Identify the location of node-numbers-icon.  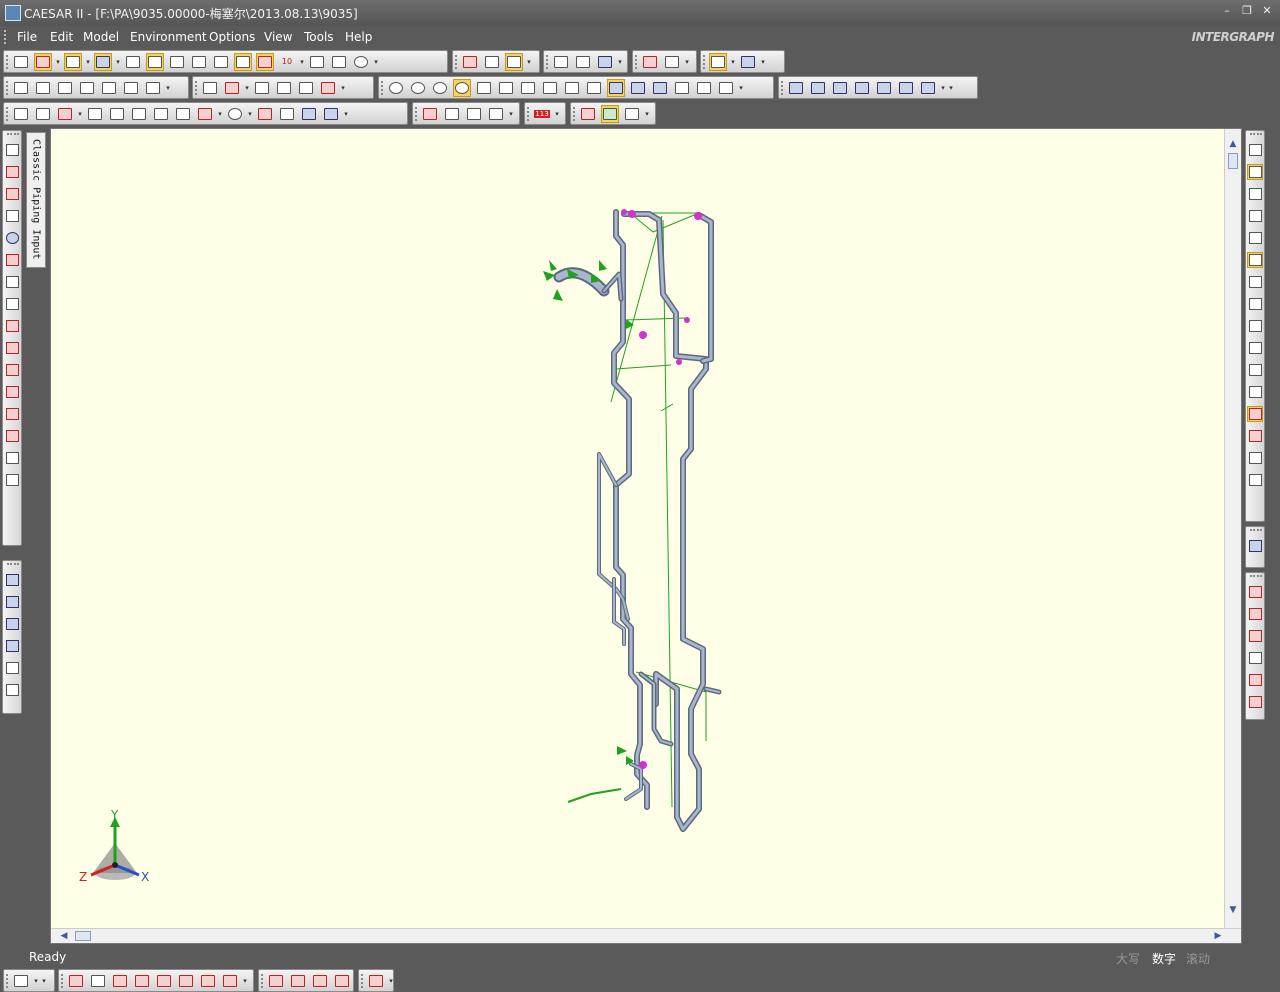
(95, 114).